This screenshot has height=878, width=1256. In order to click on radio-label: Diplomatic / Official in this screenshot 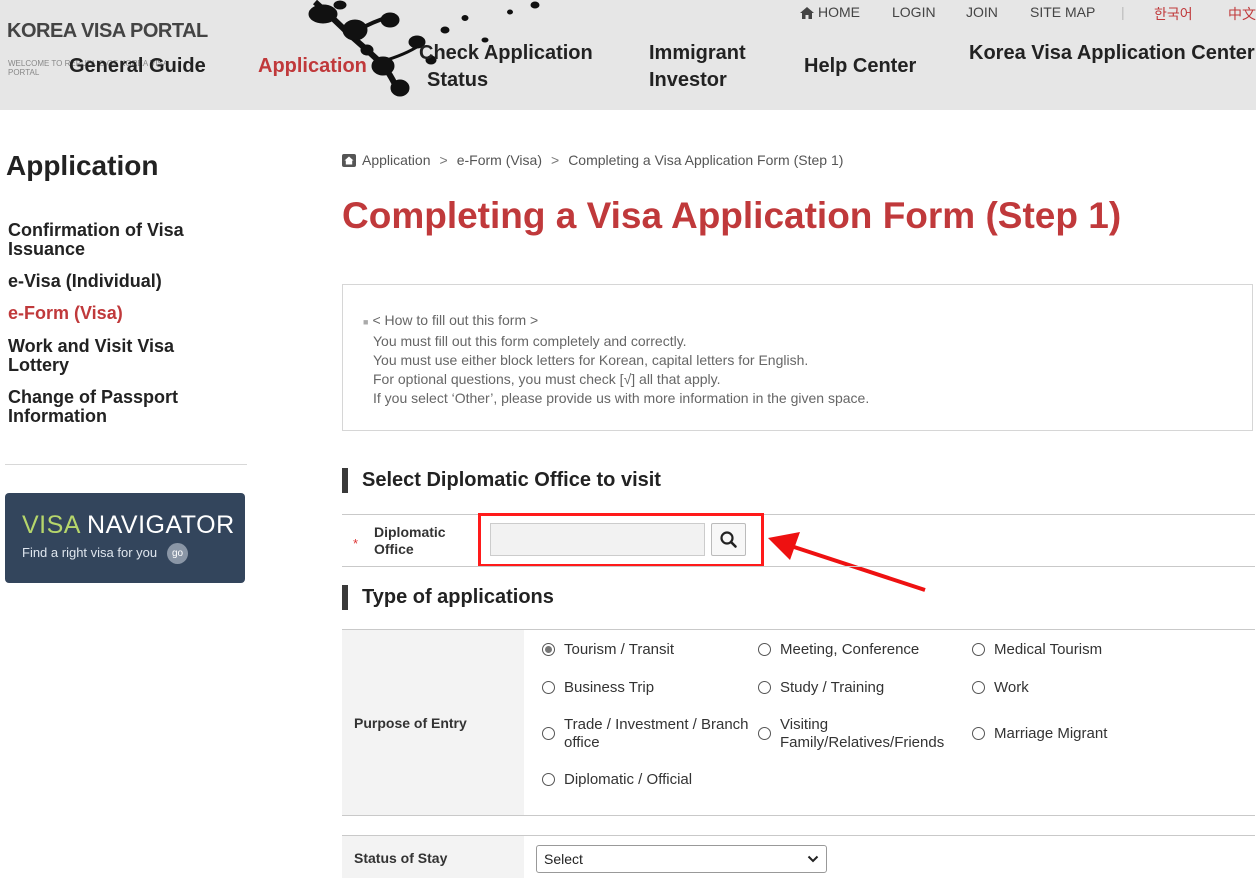, I will do `click(628, 779)`.